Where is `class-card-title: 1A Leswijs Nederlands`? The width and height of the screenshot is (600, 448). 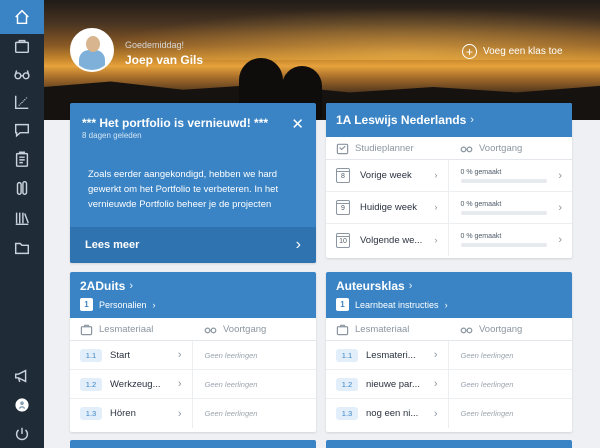 class-card-title: 1A Leswijs Nederlands is located at coordinates (401, 120).